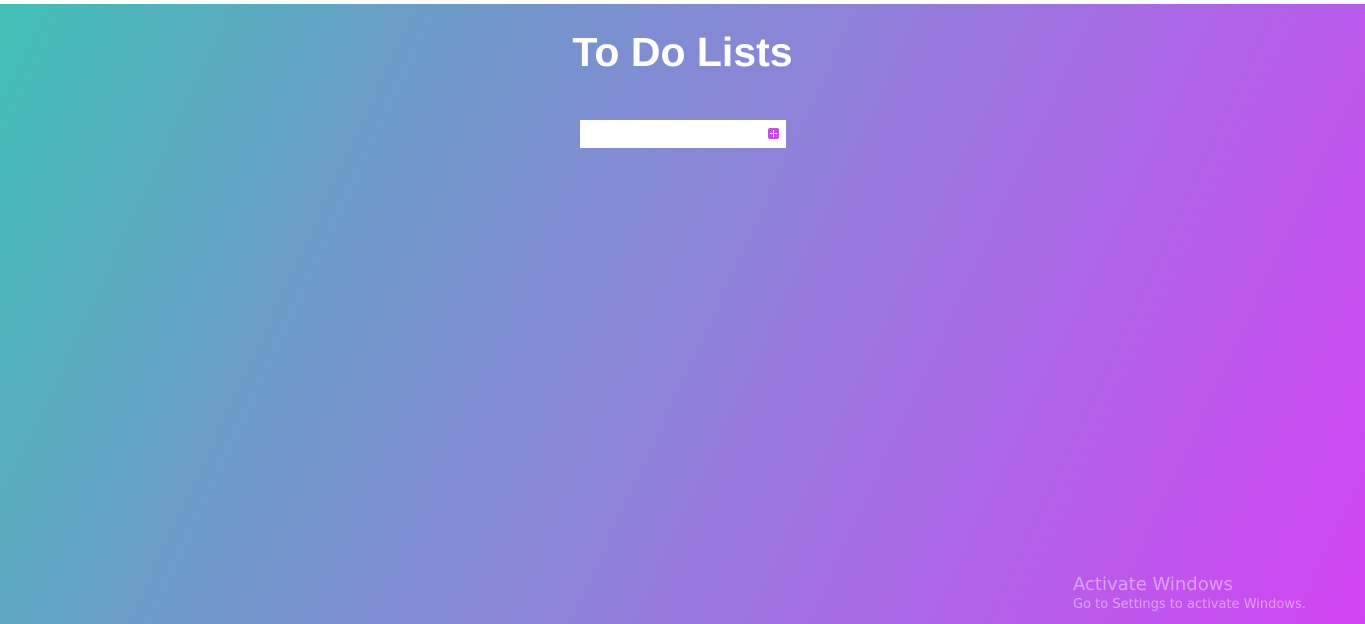 Image resolution: width=1365 pixels, height=624 pixels. Describe the element at coordinates (1189, 604) in the screenshot. I see `watermark-subtitle: Go to Settings to activate Windows.` at that location.